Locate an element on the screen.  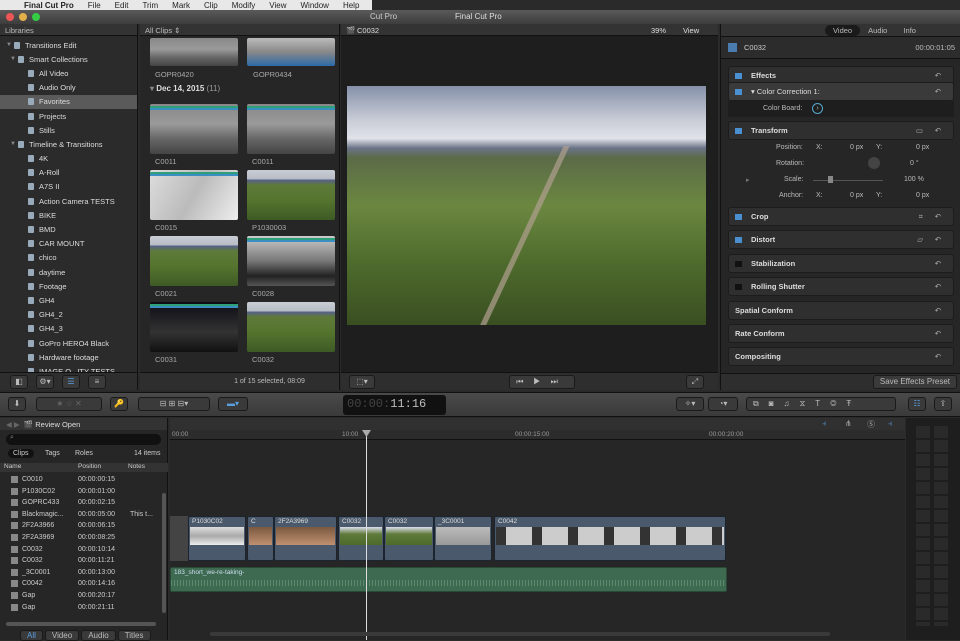
index-row: C0010 00:00:00:15 is located at coordinates (80, 481).